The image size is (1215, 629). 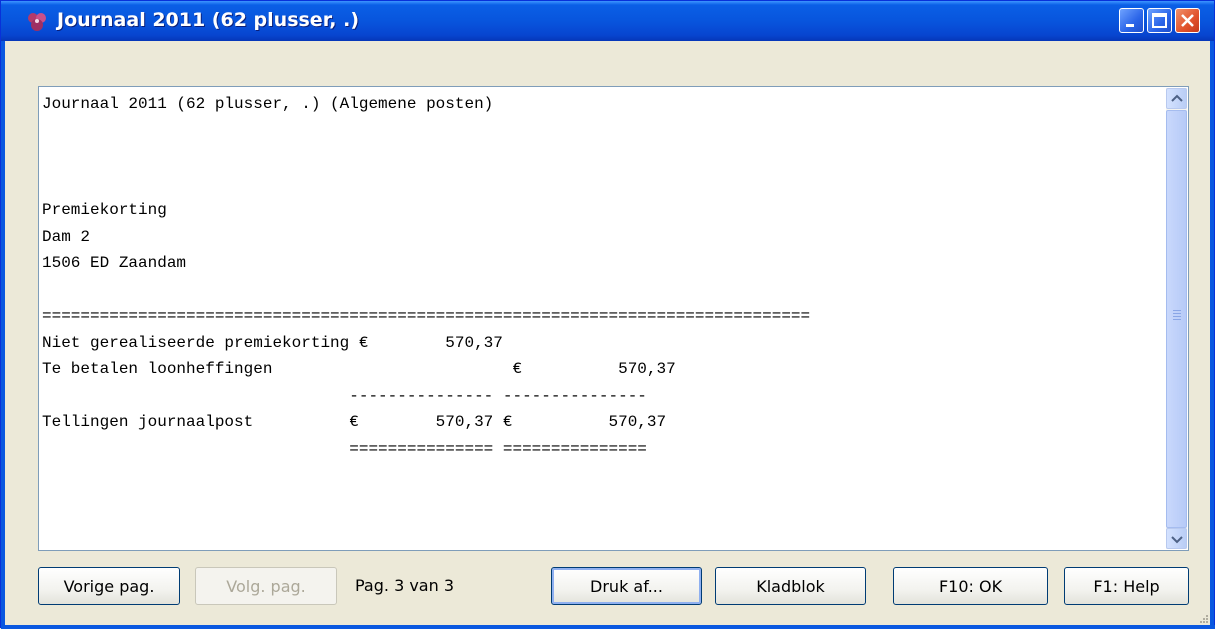 What do you see at coordinates (344, 448) in the screenshot?
I see `report-line: =============== ===============` at bounding box center [344, 448].